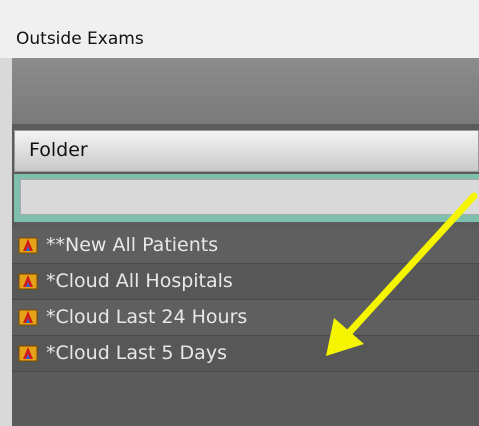  What do you see at coordinates (249, 197) in the screenshot?
I see `folder-filter-input` at bounding box center [249, 197].